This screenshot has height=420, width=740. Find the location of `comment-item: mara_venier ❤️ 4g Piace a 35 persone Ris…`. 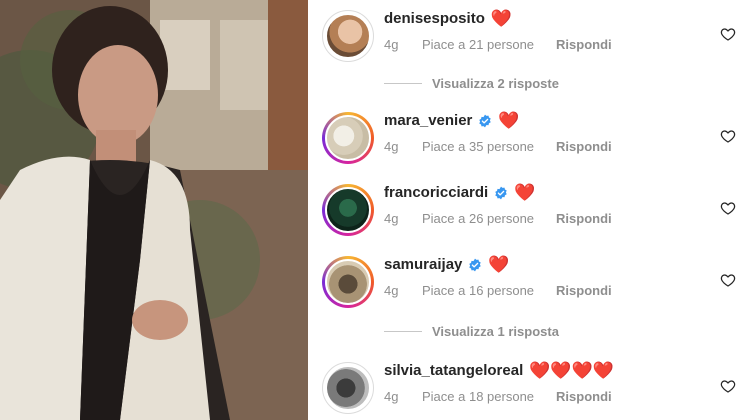

comment-item: mara_venier ❤️ 4g Piace a 35 persone Ris… is located at coordinates (531, 142).